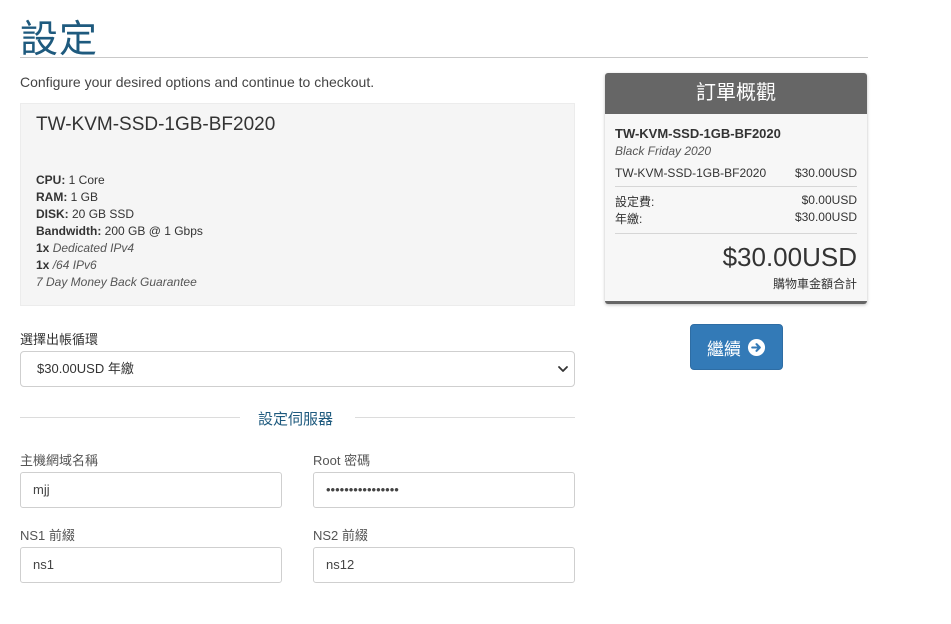 This screenshot has width=951, height=624. What do you see at coordinates (342, 460) in the screenshot?
I see `root-password-label: Root 密碼` at bounding box center [342, 460].